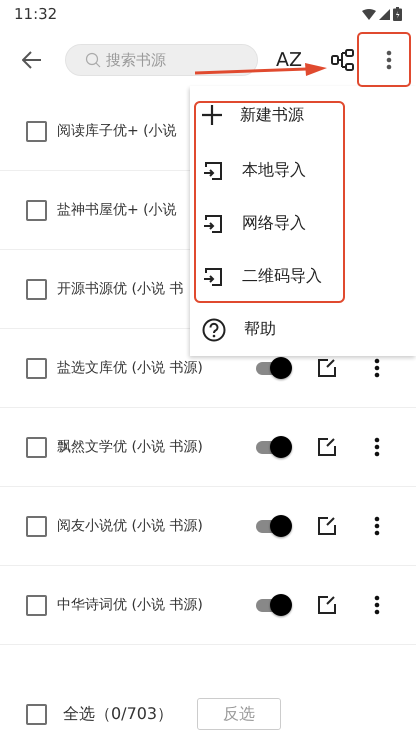 The height and width of the screenshot is (740, 416). What do you see at coordinates (130, 368) in the screenshot?
I see `source-name: 盐选文库优 (小说 书源)` at bounding box center [130, 368].